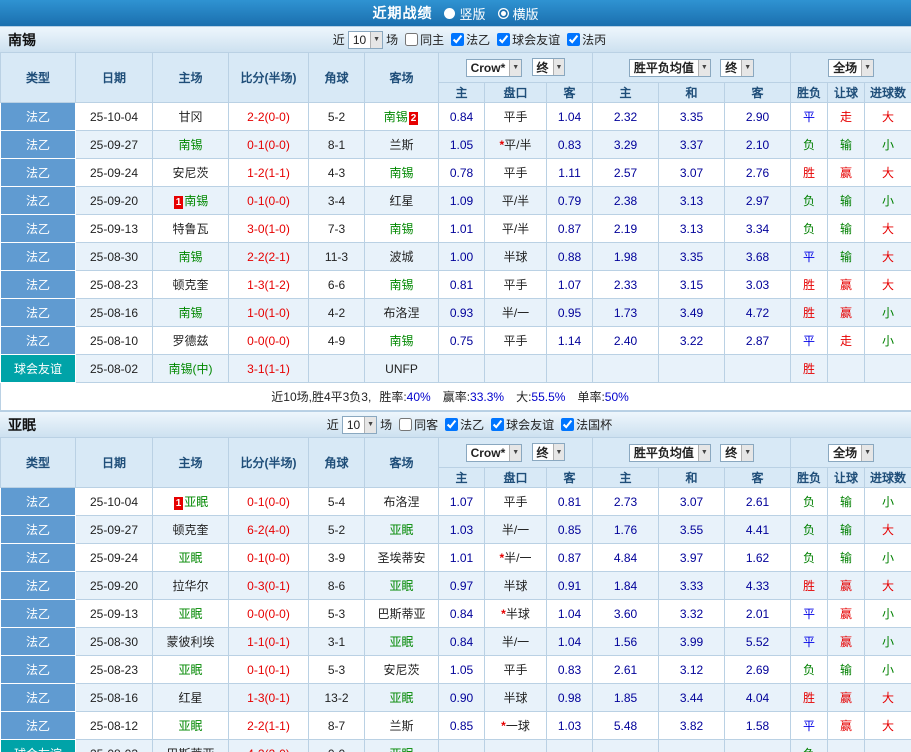  What do you see at coordinates (336, 641) in the screenshot?
I see `corner-count: 3-1` at bounding box center [336, 641].